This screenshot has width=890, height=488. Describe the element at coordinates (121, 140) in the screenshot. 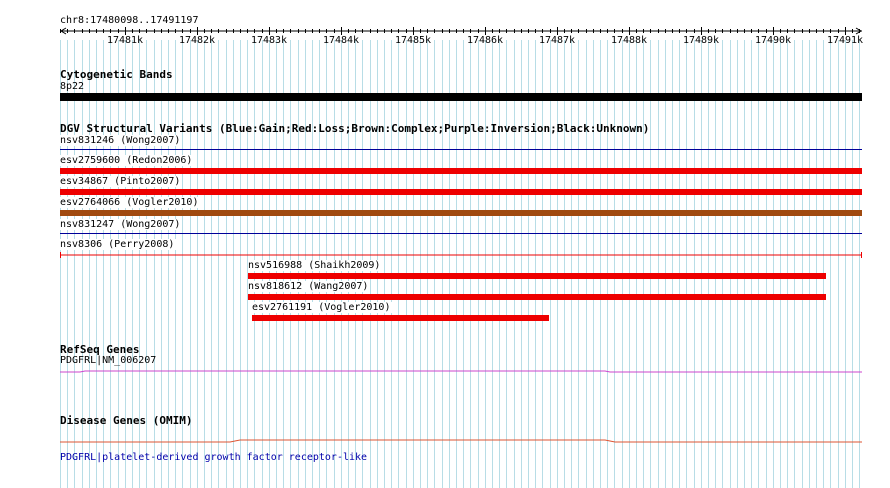

I see `dgv-variant-label: nsv831246 (Wong2007)` at that location.